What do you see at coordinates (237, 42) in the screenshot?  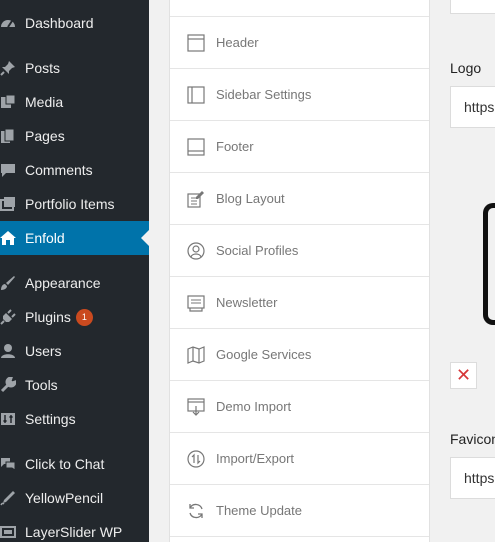 I see `tab-label: Header` at bounding box center [237, 42].